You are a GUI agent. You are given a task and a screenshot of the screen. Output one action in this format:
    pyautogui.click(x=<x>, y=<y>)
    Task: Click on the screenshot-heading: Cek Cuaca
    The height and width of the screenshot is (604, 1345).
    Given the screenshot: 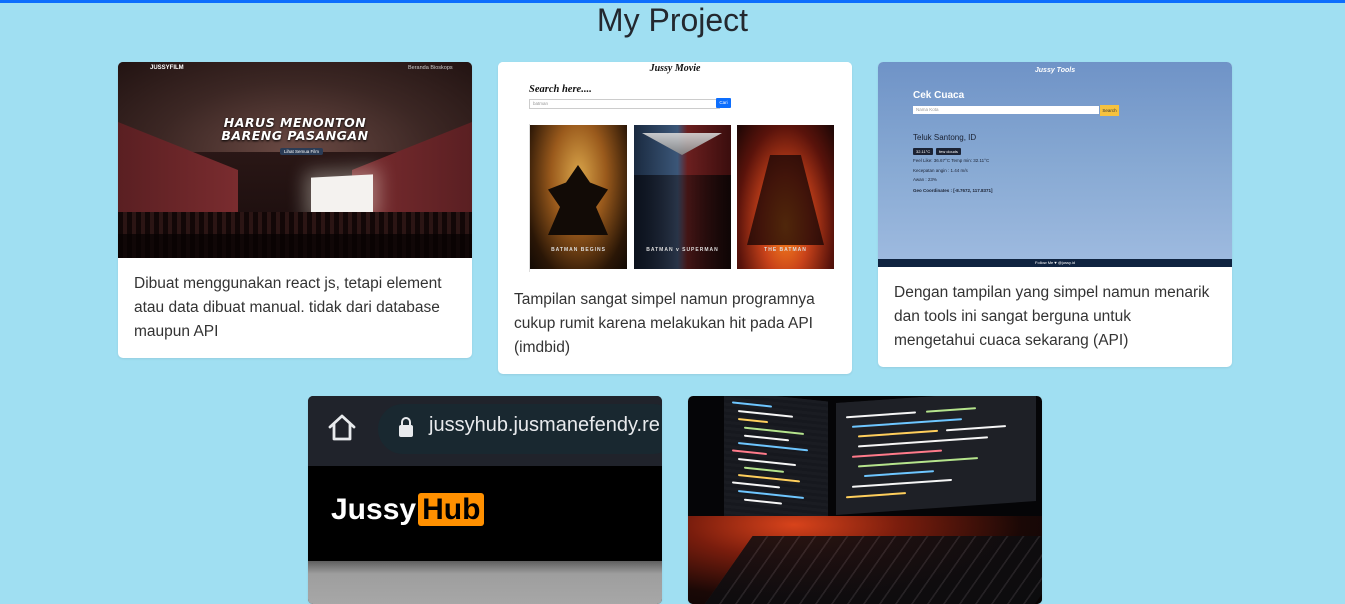 What is the action you would take?
    pyautogui.click(x=939, y=95)
    